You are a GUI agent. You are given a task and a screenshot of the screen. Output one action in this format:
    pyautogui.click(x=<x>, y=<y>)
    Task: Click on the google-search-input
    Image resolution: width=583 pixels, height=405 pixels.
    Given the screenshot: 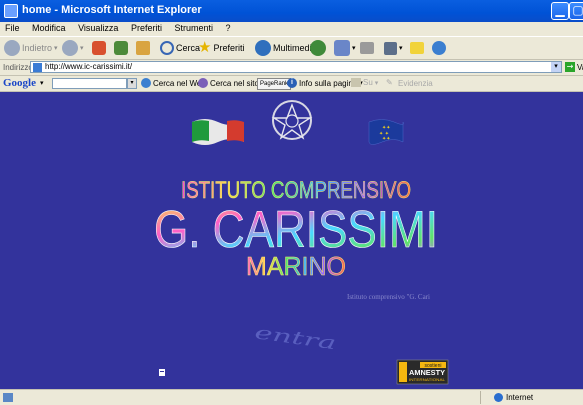 What is the action you would take?
    pyautogui.click(x=89, y=83)
    